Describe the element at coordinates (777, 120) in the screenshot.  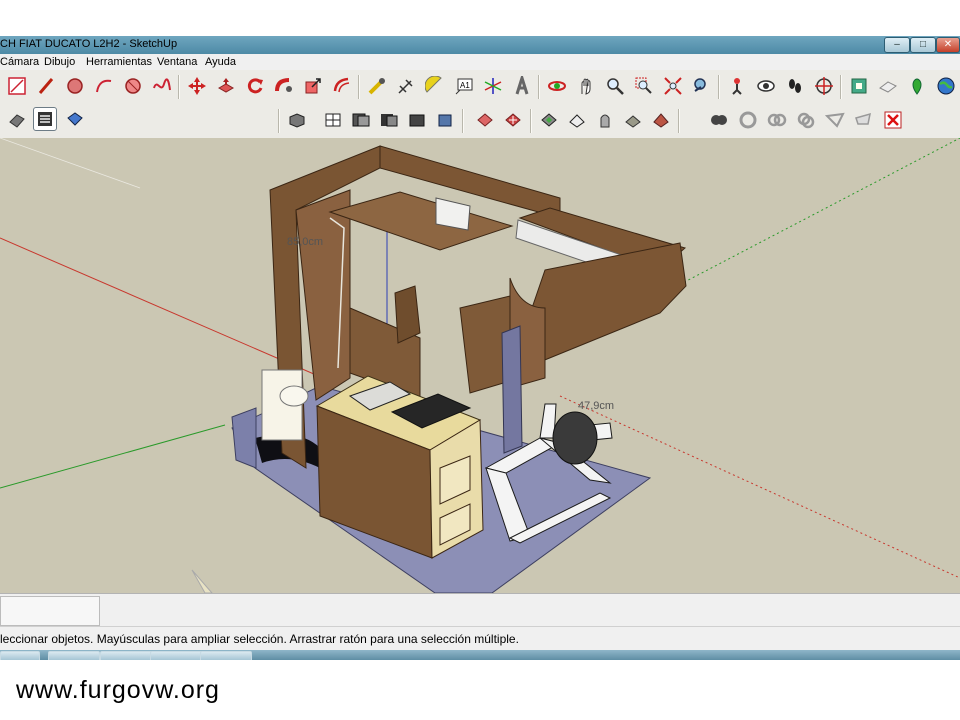
I see `subtract-icon` at that location.